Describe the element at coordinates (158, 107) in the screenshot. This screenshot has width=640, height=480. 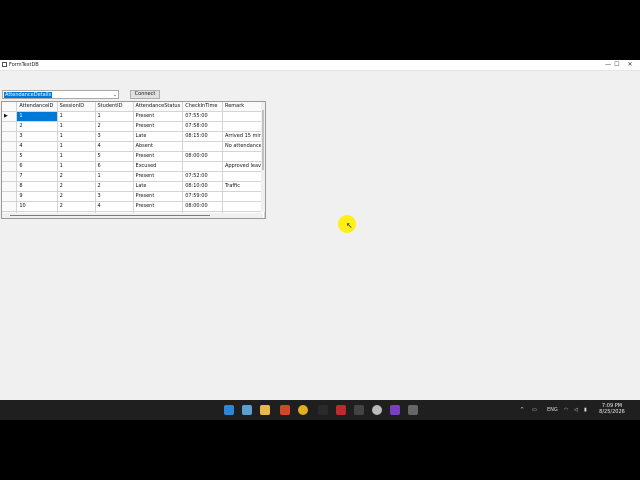
I see `column-header: AttendanceStatus` at that location.